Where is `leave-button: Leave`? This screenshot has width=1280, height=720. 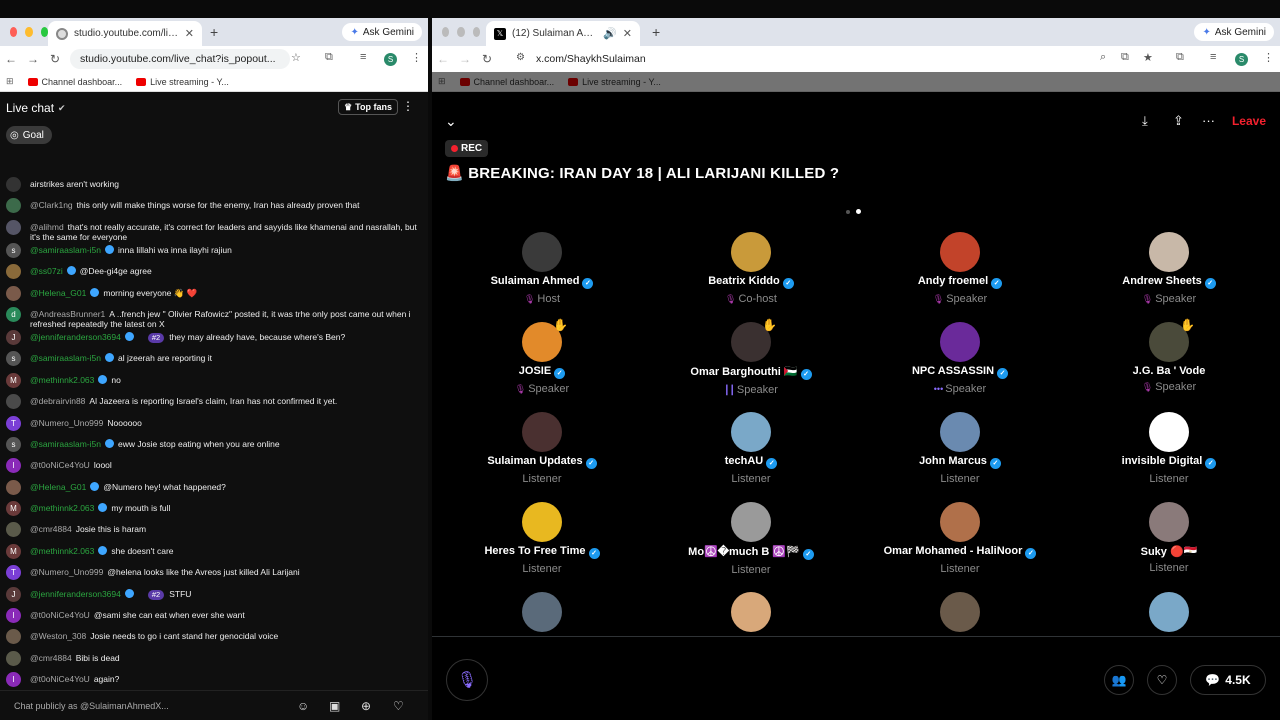 leave-button: Leave is located at coordinates (1249, 121).